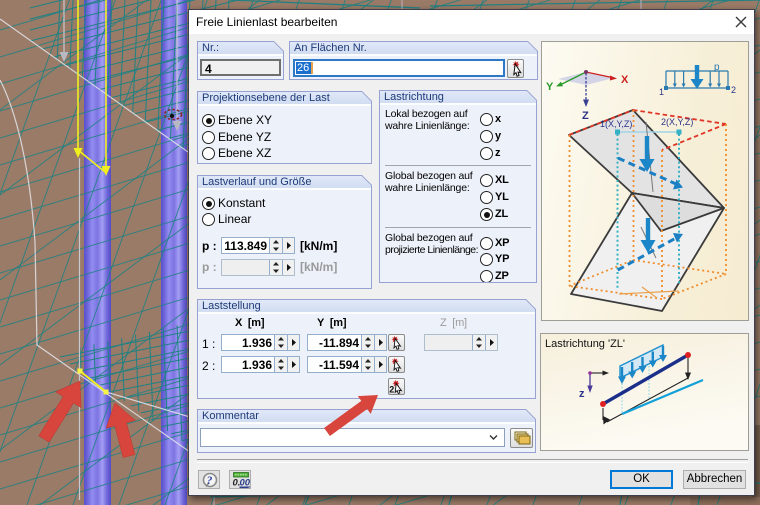  I want to click on svg-text: 2(X,Y,Z), so click(677, 122).